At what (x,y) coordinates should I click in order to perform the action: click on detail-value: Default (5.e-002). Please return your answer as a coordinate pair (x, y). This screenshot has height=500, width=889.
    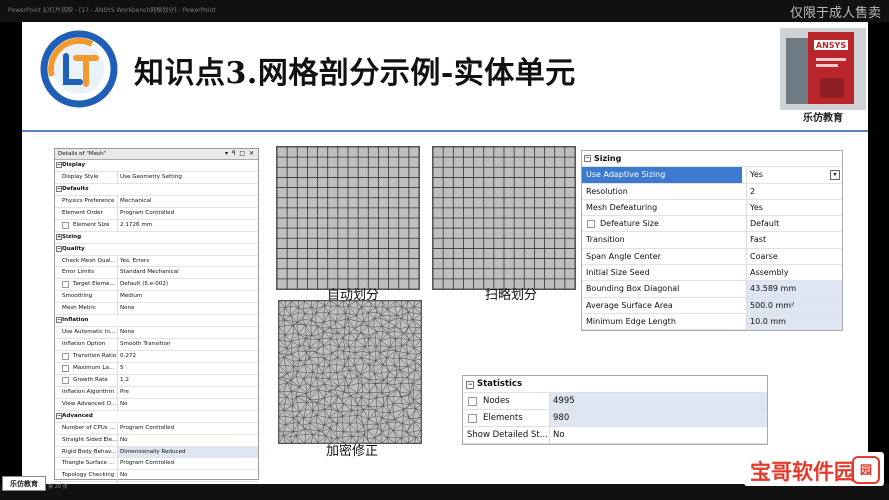
    Looking at the image, I should click on (187, 285).